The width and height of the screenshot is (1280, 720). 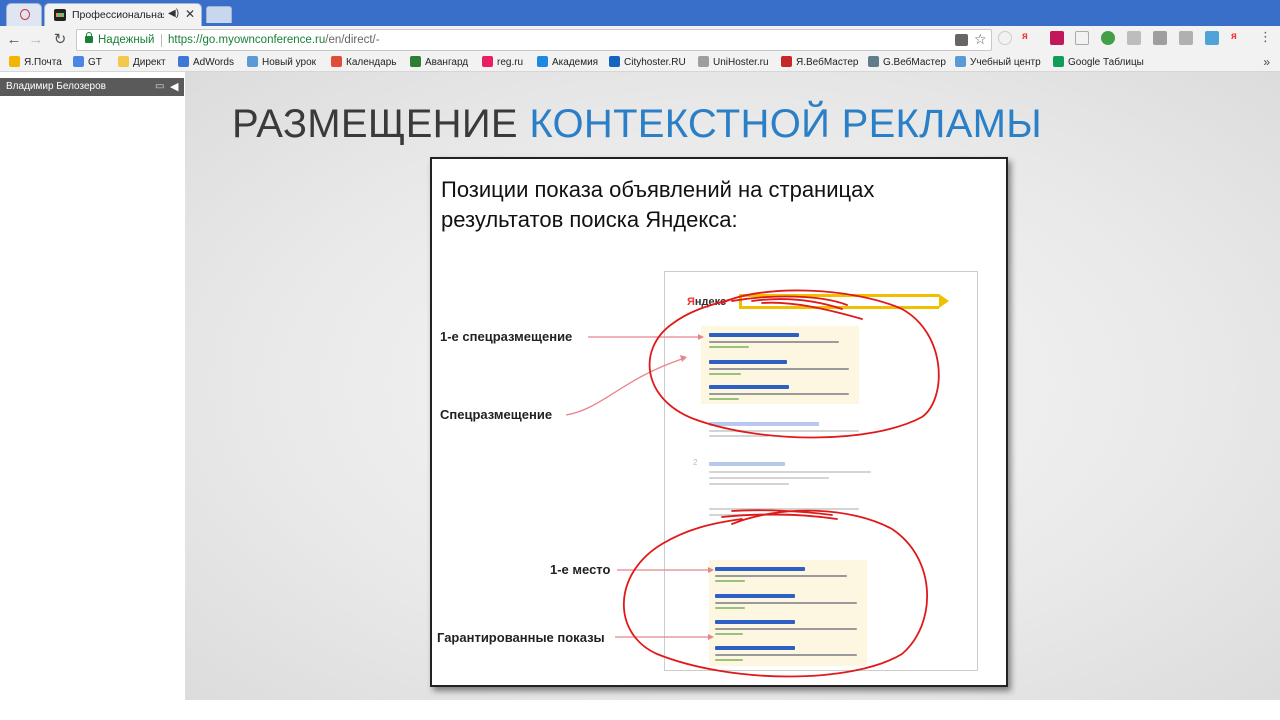 I want to click on back-arrow-icon: ←, so click(x=14, y=40).